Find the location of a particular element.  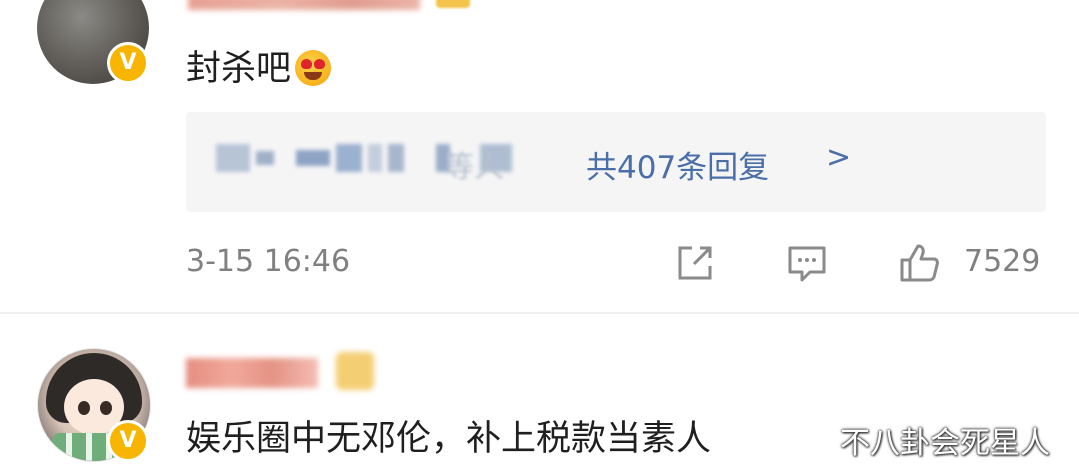

comment-body: 娱乐圈中无邓伦，补上税款当素人 is located at coordinates (449, 439).